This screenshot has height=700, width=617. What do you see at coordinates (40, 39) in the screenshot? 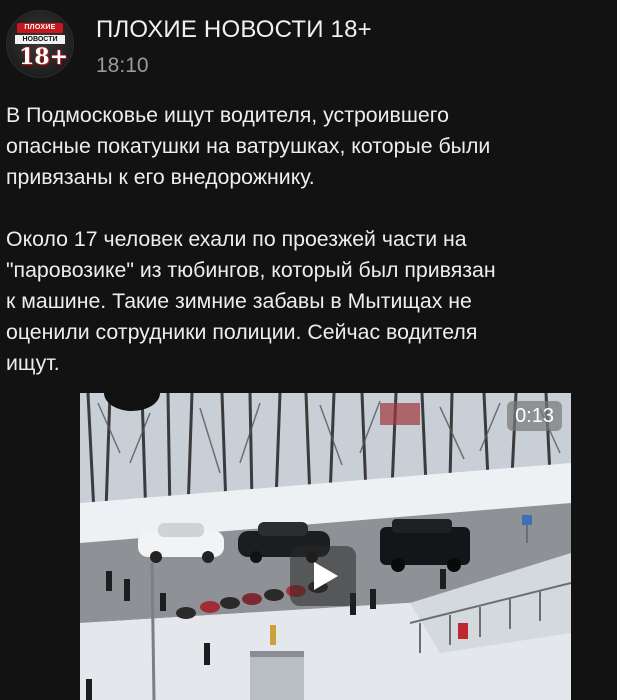
I see `avatar-label-mid: НОВОСТИ` at bounding box center [40, 39].